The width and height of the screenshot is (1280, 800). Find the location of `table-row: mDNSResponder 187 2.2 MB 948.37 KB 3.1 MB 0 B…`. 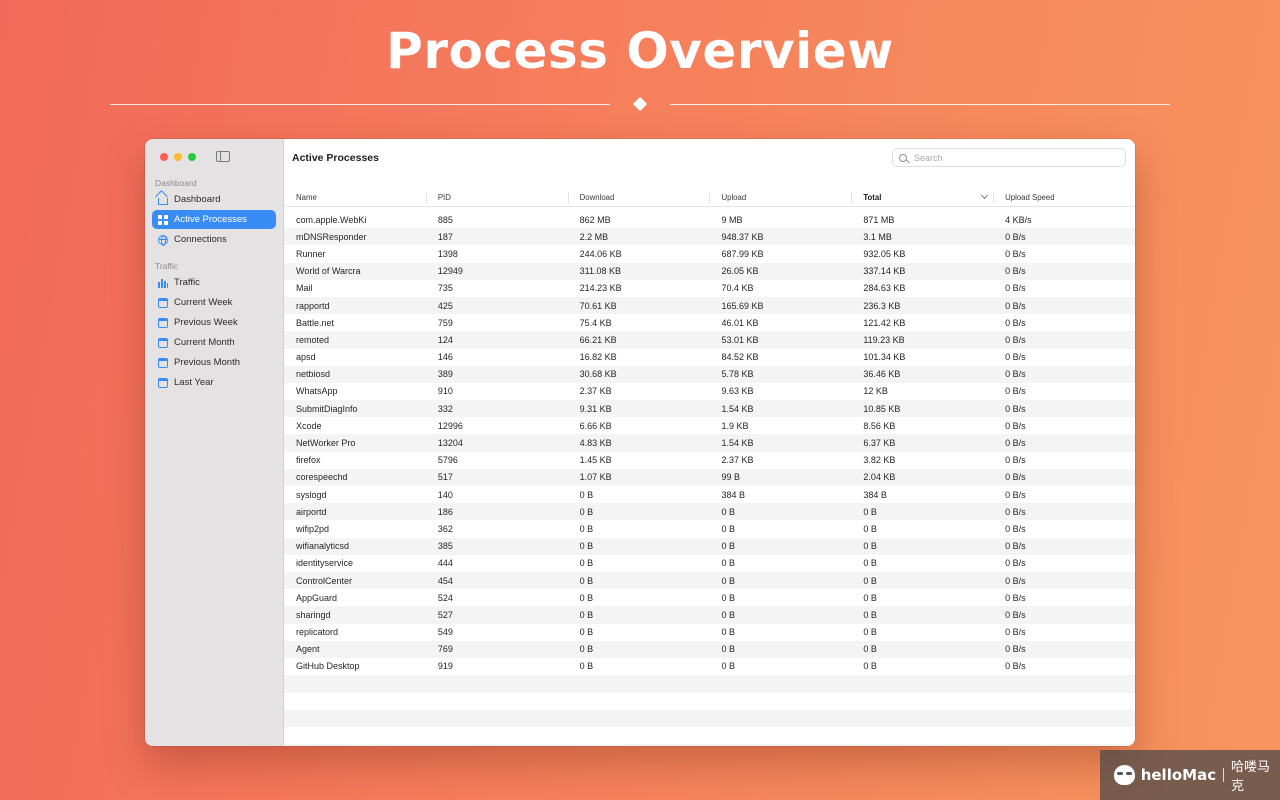

table-row: mDNSResponder 187 2.2 MB 948.37 KB 3.1 MB 0 B… is located at coordinates (709, 237).